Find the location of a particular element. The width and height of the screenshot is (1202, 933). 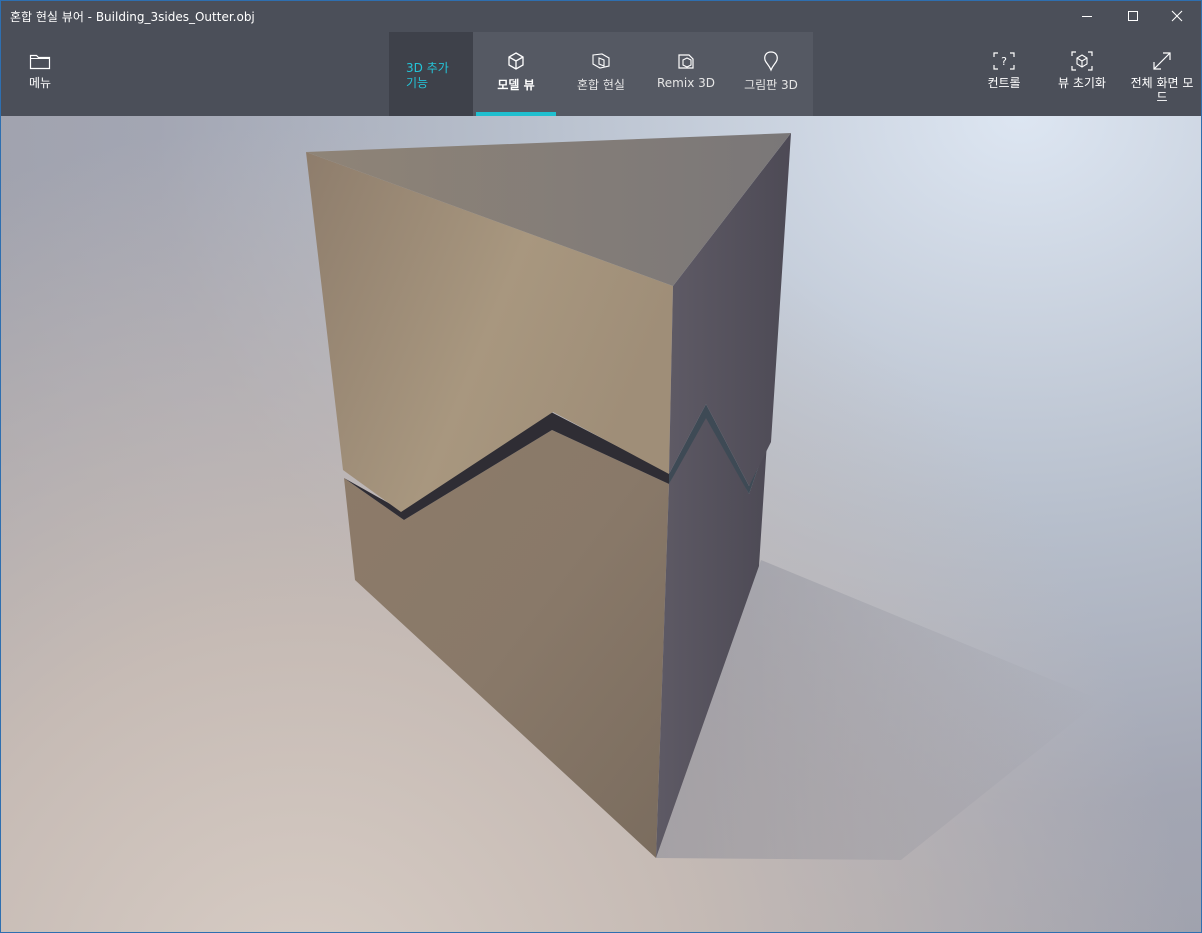

tab-remix-3d-label: Remix 3D is located at coordinates (686, 83).